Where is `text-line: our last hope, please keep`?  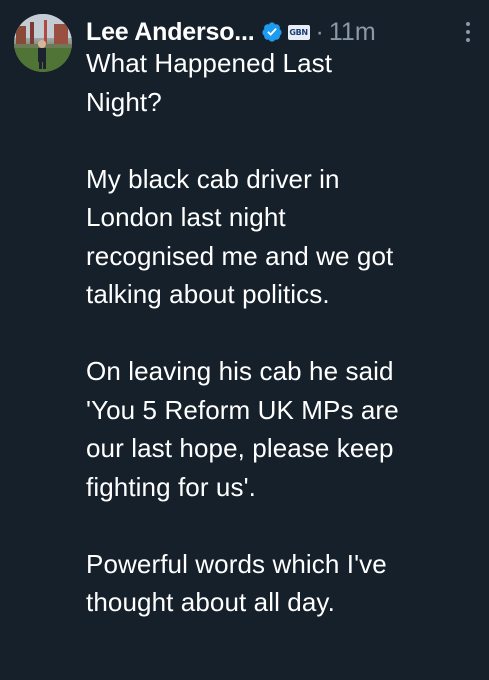 text-line: our last hope, please keep is located at coordinates (240, 448).